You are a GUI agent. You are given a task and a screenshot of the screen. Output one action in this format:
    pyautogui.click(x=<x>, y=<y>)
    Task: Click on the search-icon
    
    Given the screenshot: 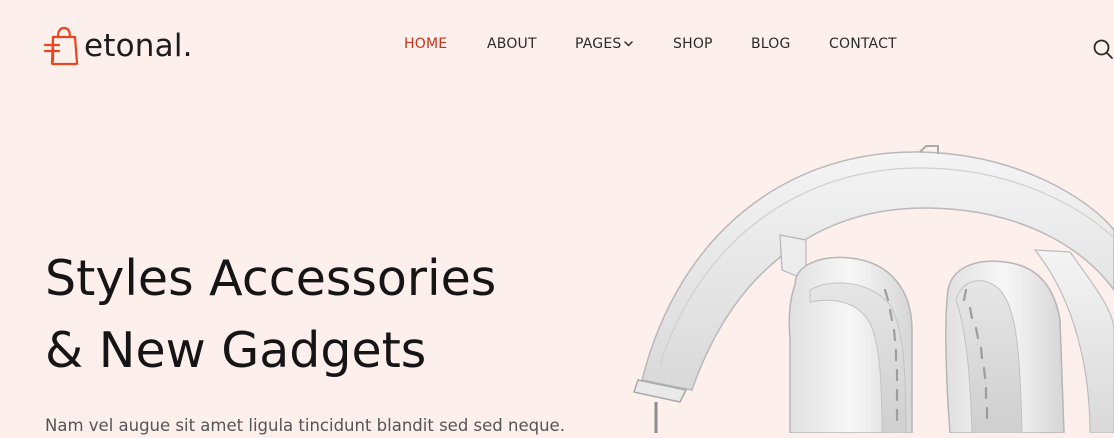 What is the action you would take?
    pyautogui.click(x=1103, y=49)
    